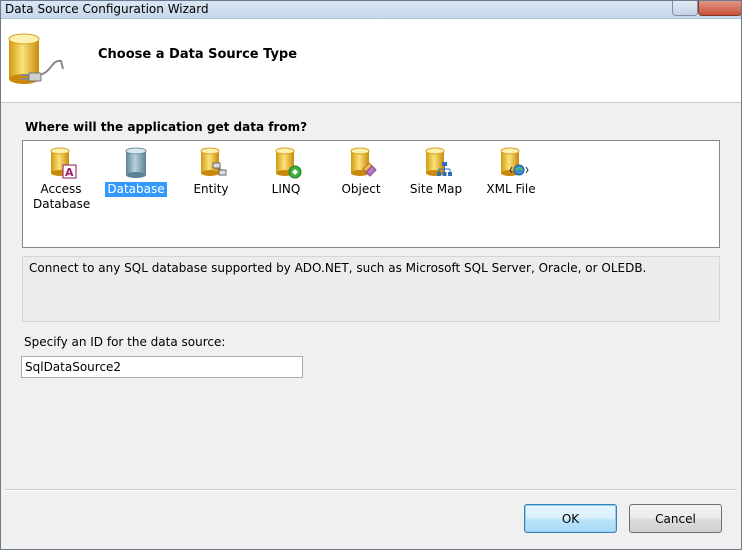  Describe the element at coordinates (136, 162) in the screenshot. I see `database-icon` at that location.